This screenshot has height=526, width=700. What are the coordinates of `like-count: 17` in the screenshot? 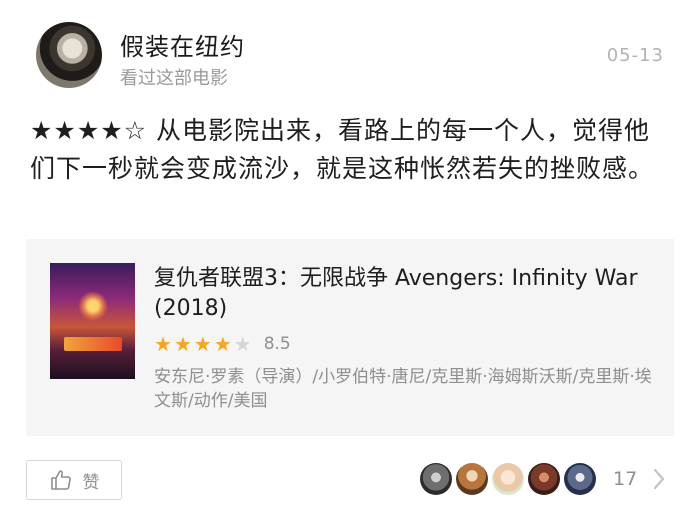 It's located at (625, 479).